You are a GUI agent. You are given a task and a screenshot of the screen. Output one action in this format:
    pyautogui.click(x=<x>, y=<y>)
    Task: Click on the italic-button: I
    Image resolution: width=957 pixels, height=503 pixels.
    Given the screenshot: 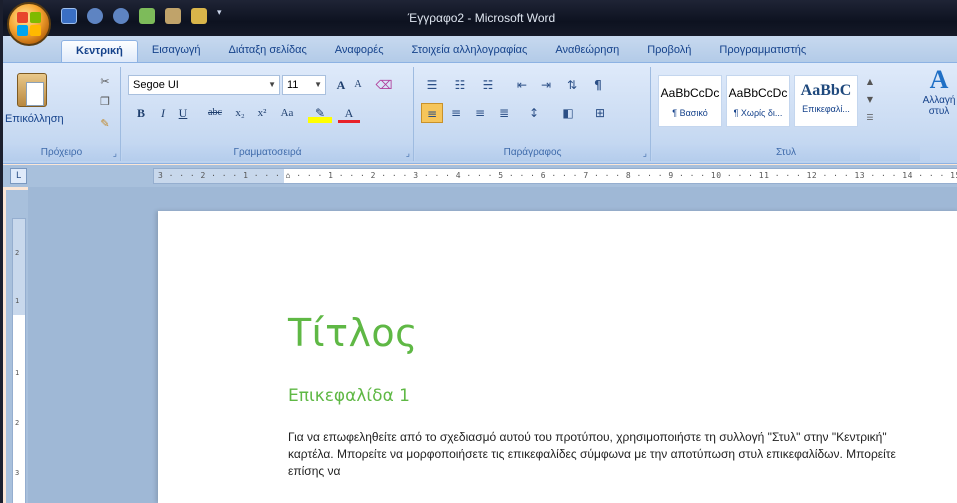 What is the action you would take?
    pyautogui.click(x=163, y=113)
    